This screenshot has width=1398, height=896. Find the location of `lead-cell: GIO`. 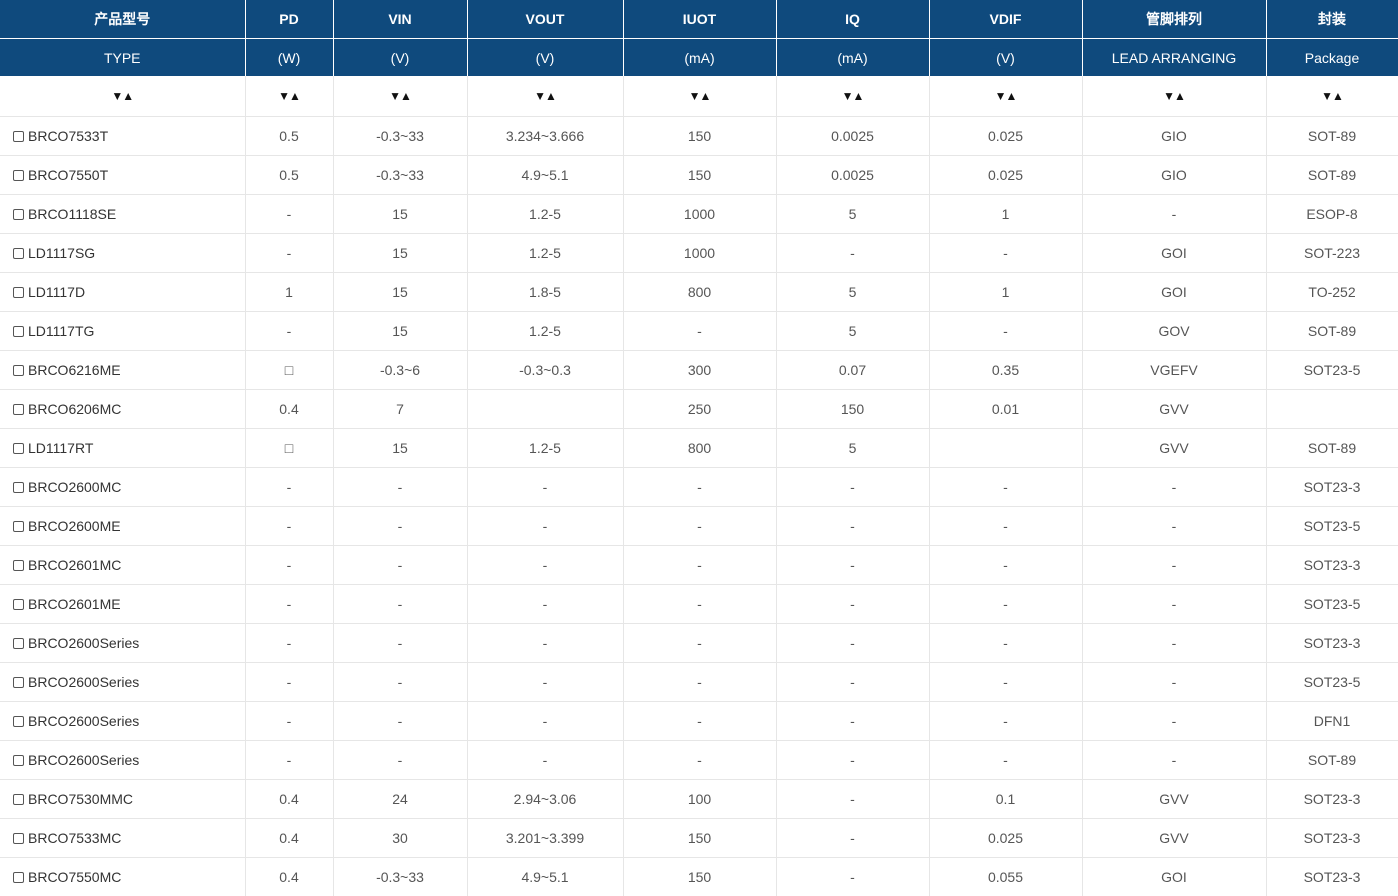

lead-cell: GIO is located at coordinates (1174, 175).